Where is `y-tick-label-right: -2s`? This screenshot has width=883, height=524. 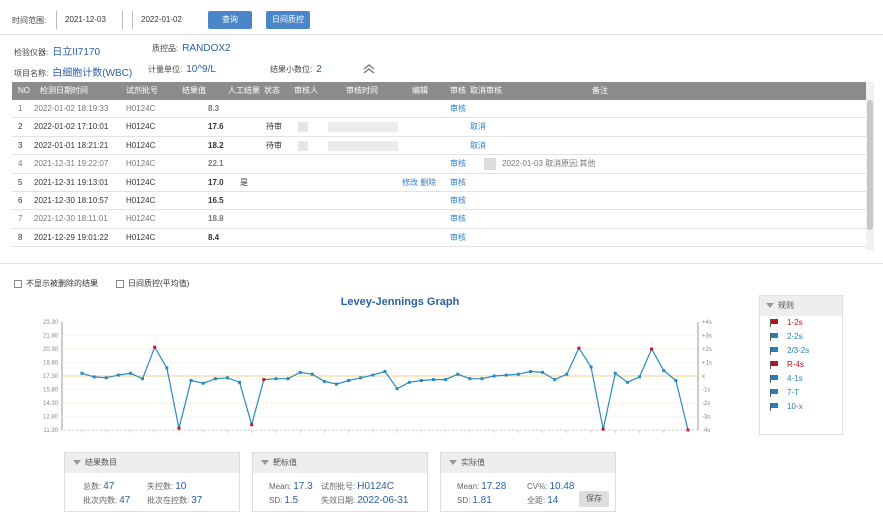
y-tick-label-right: -2s is located at coordinates (706, 404).